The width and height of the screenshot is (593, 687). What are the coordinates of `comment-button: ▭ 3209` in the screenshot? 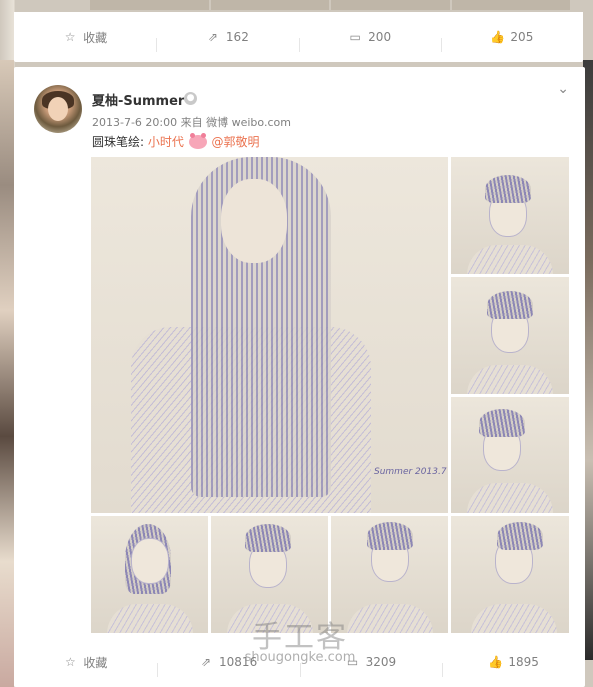 It's located at (371, 666).